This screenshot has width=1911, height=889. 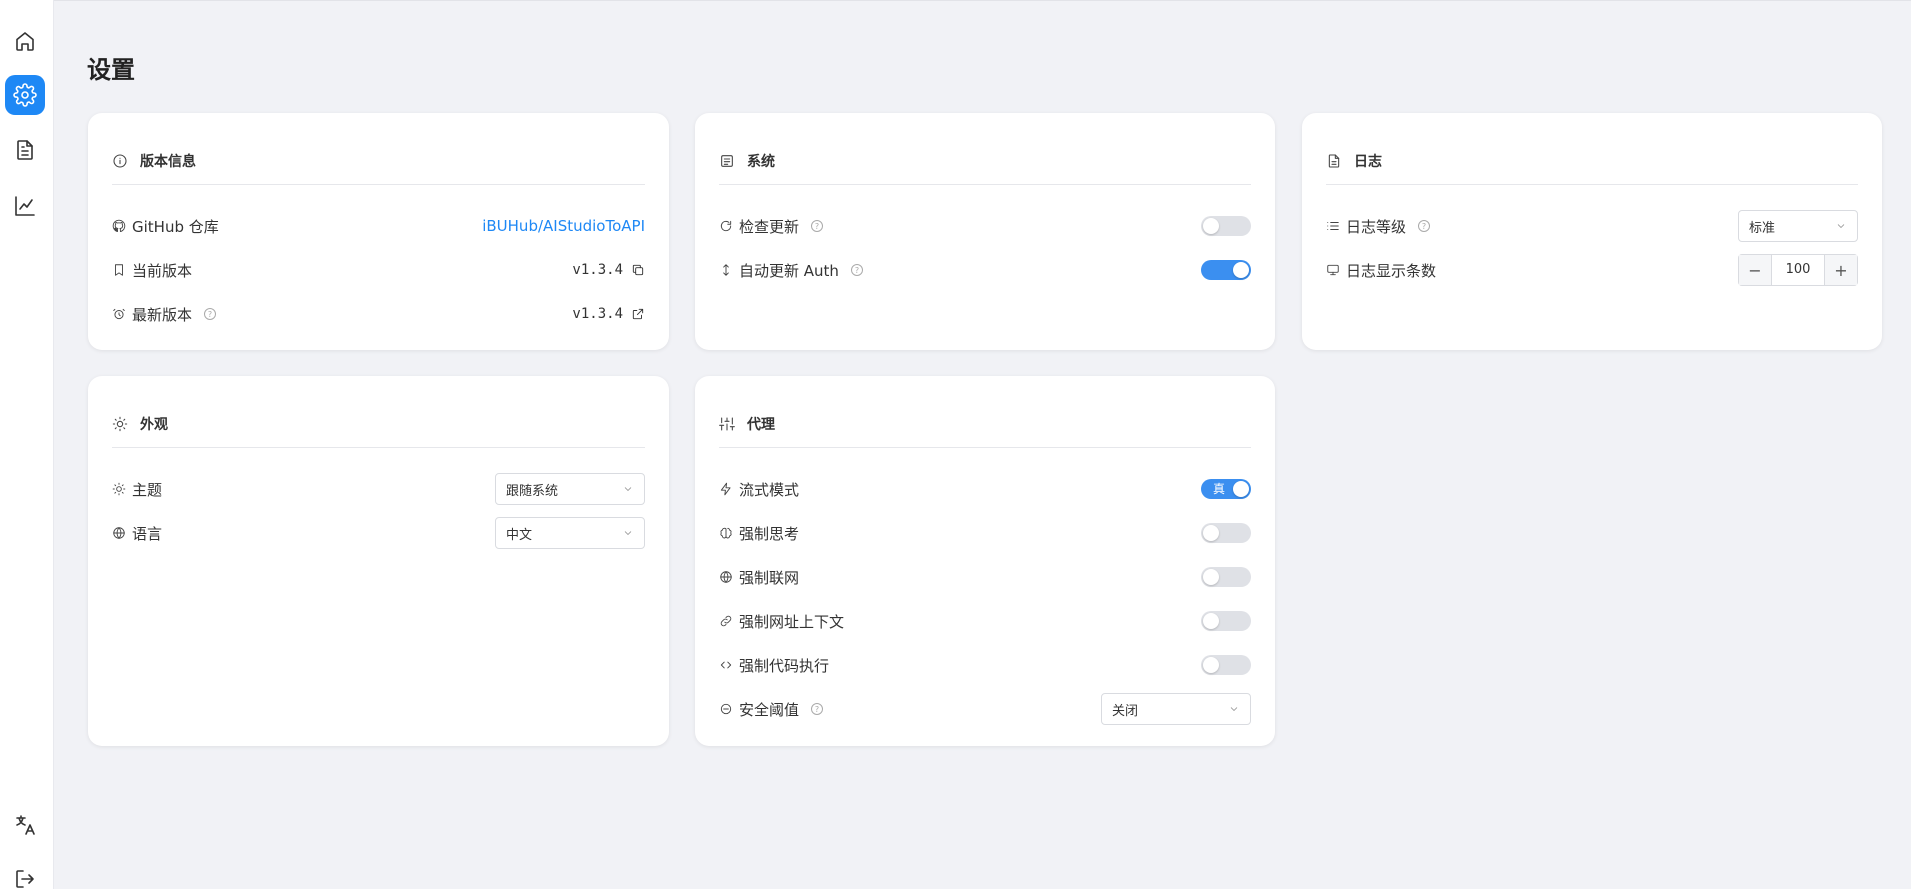 I want to click on github-repo-link: iBUHub/AIStudioToAPI, so click(x=563, y=226).